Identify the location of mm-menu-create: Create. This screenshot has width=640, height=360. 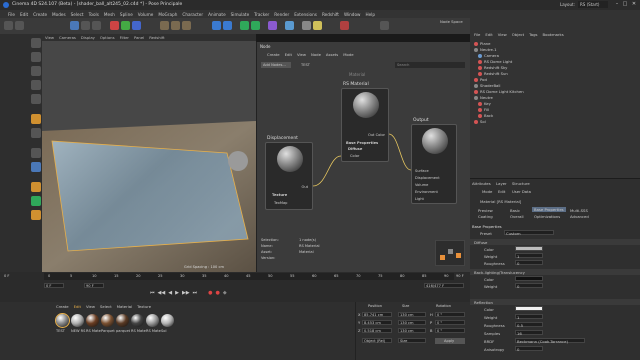
(62, 306).